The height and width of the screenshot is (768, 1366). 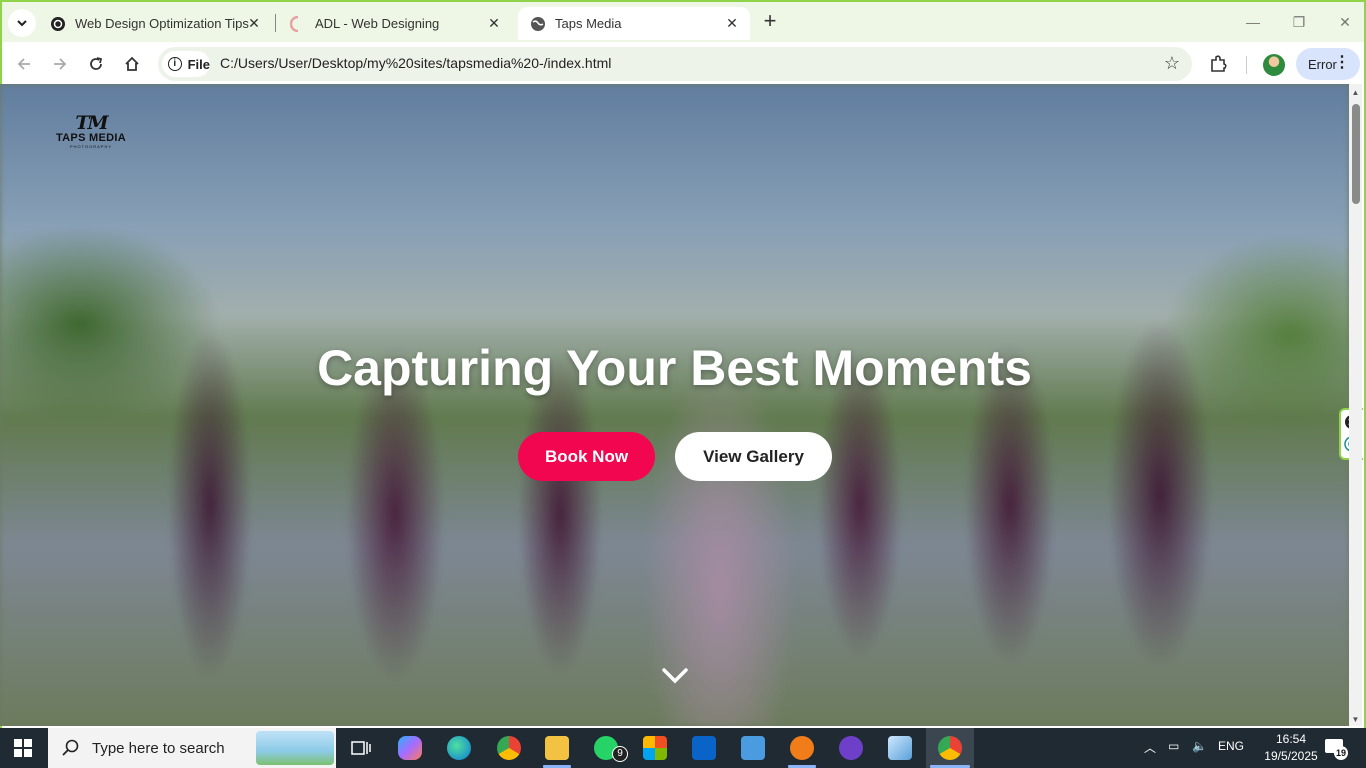 What do you see at coordinates (704, 748) in the screenshot?
I see `outlook-icon` at bounding box center [704, 748].